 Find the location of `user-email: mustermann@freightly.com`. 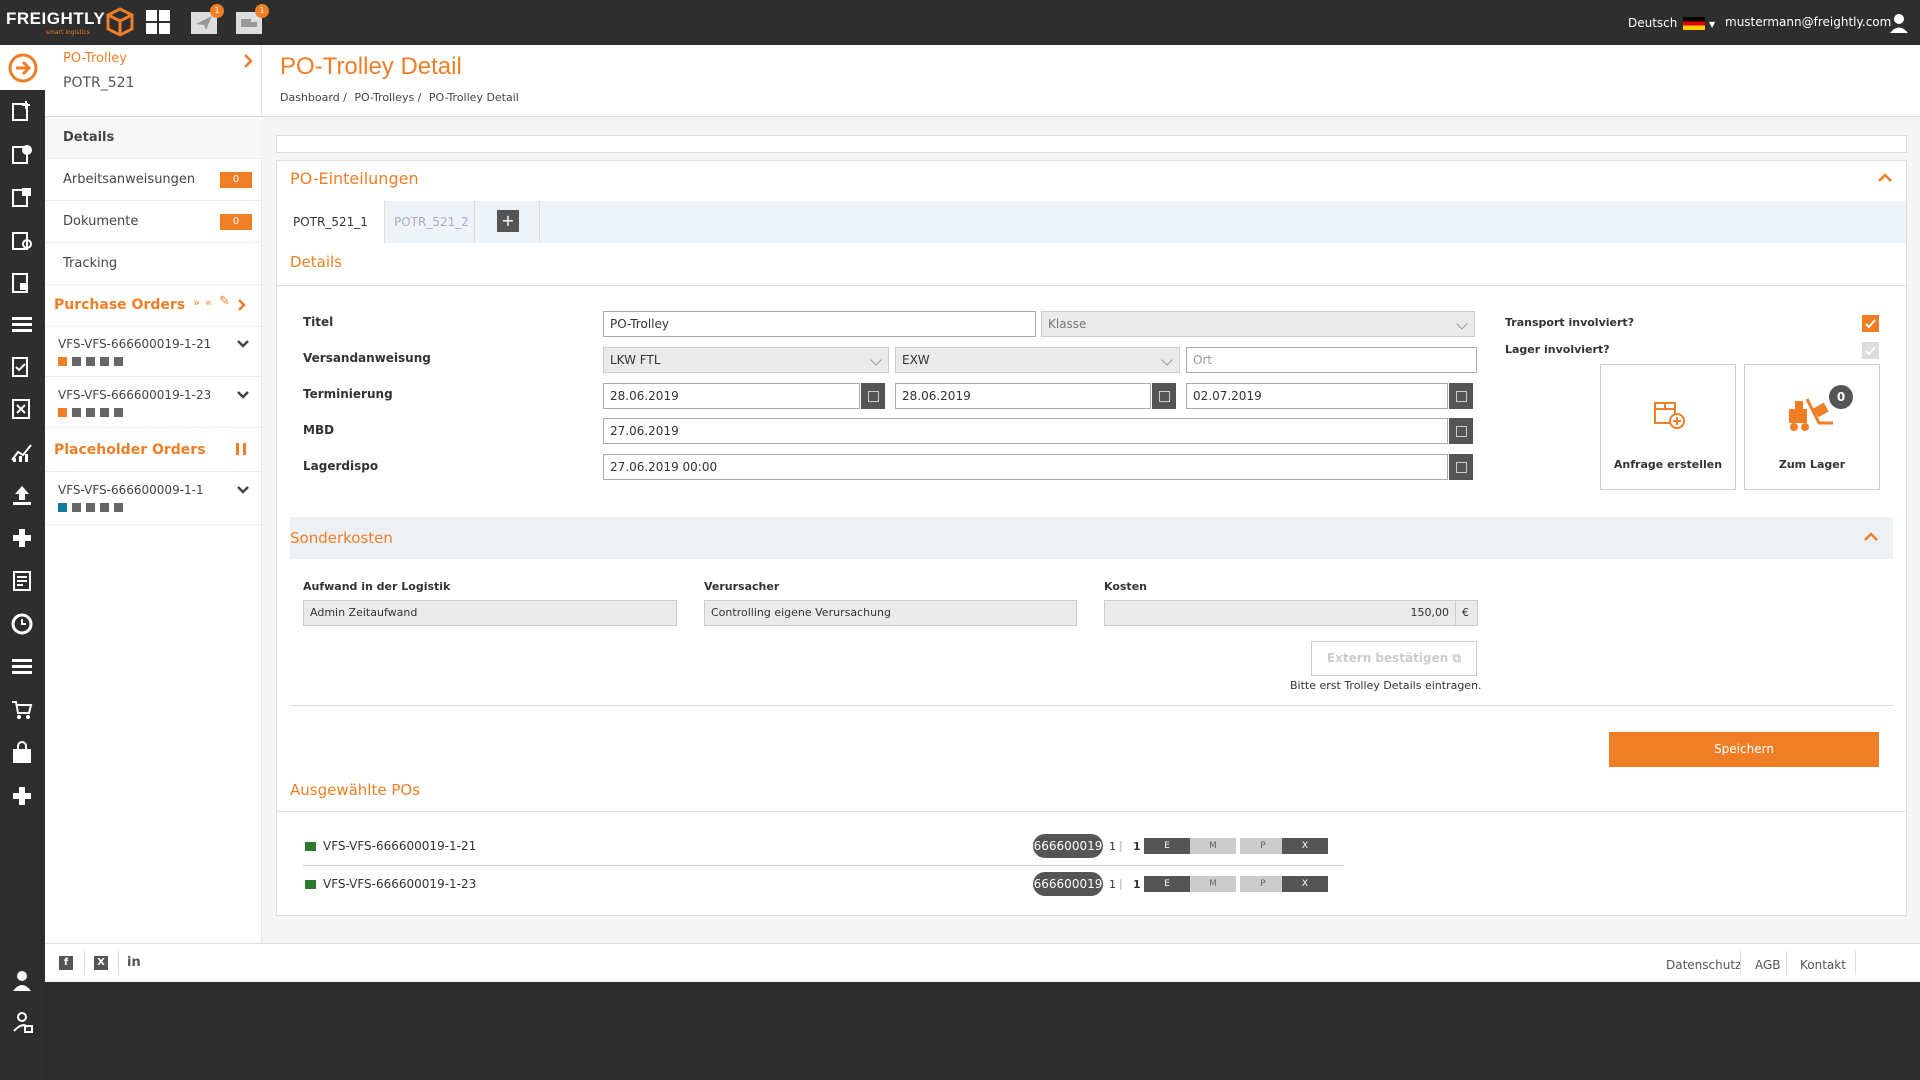

user-email: mustermann@freightly.com is located at coordinates (1808, 22).